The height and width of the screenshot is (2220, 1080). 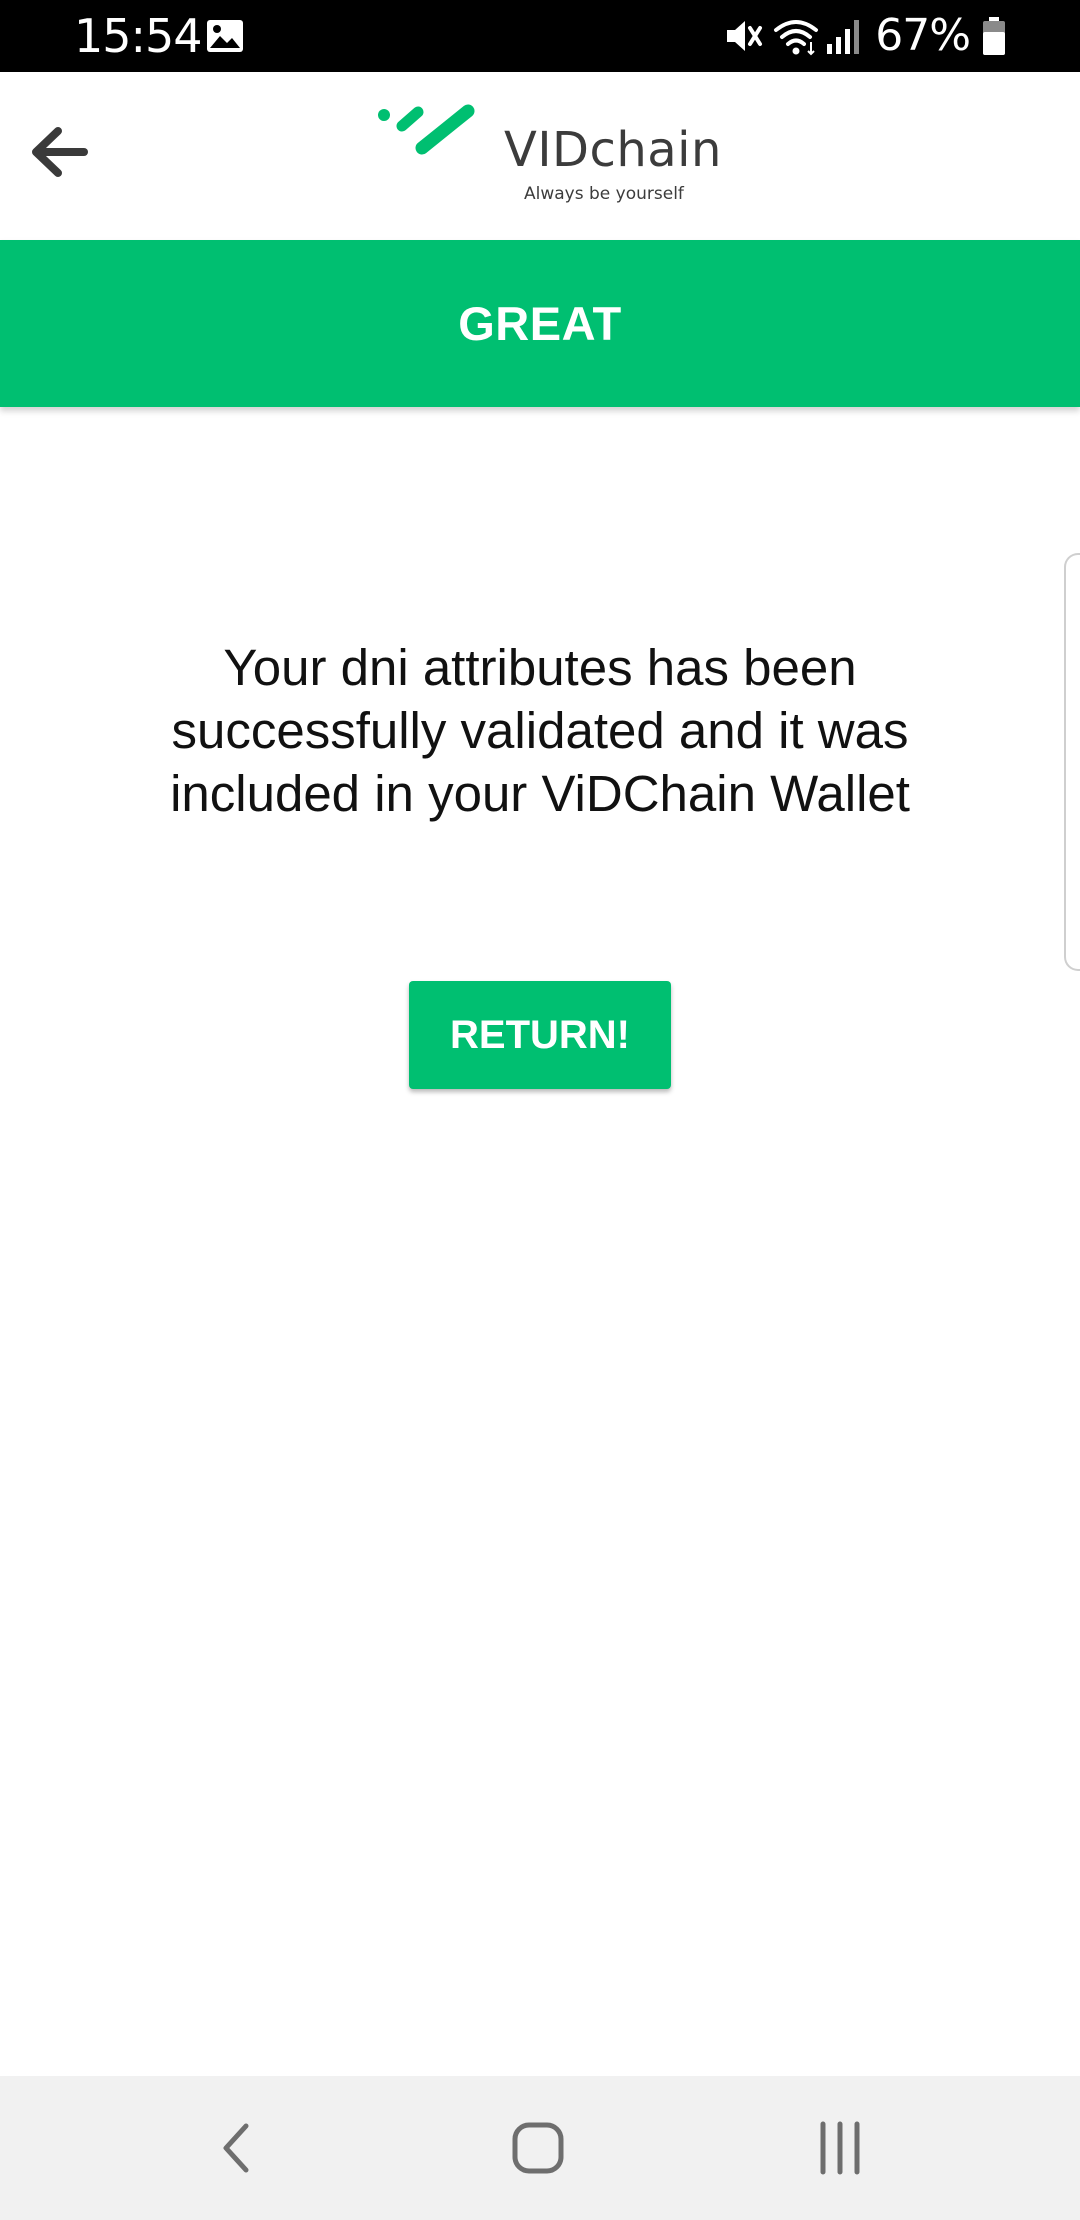 I want to click on app-header: VIDchain Always be yourself, so click(x=540, y=156).